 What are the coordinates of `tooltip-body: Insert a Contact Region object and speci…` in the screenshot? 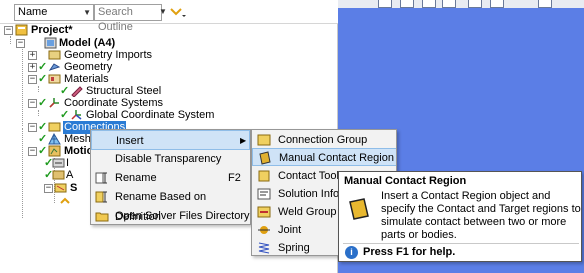 It's located at (481, 215).